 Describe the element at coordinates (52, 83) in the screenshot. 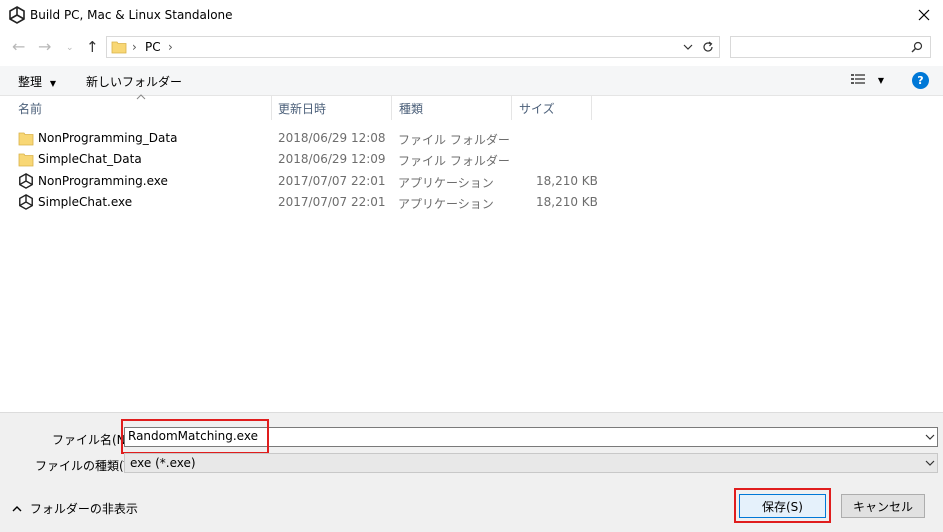

I see `dropdown-arrow-icon: ▼` at that location.